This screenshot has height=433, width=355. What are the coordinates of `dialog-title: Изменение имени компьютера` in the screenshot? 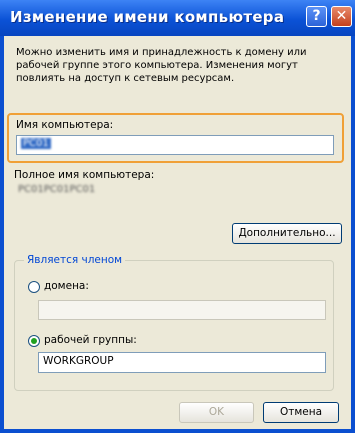 It's located at (147, 17).